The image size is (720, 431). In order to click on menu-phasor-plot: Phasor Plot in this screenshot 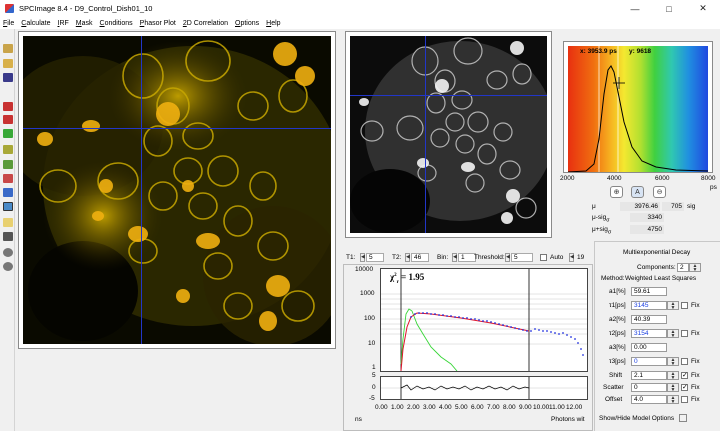, I will do `click(158, 23)`.